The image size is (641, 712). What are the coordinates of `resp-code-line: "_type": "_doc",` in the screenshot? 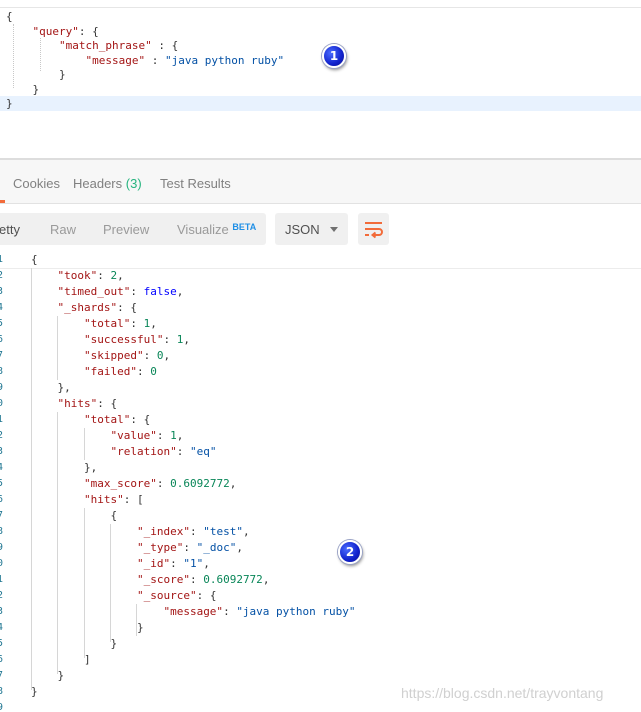 It's located at (320, 548).